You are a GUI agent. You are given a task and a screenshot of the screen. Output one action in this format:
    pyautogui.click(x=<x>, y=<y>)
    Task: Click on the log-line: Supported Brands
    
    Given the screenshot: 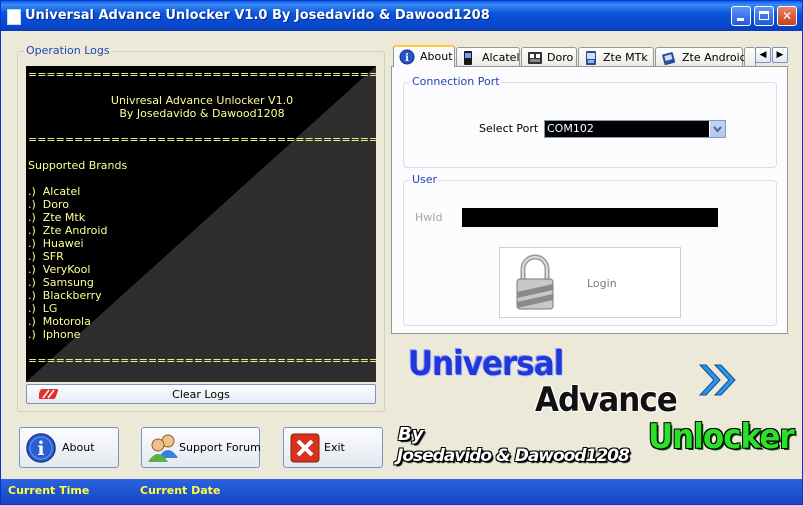 What is the action you would take?
    pyautogui.click(x=78, y=165)
    